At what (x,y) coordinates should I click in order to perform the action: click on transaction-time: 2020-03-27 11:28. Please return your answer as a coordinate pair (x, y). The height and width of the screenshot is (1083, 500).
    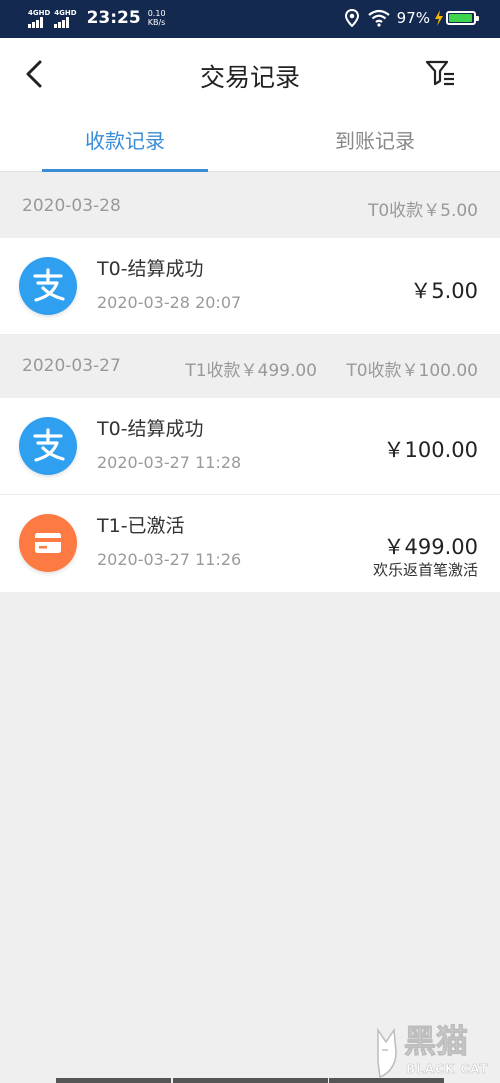
    Looking at the image, I should click on (169, 462).